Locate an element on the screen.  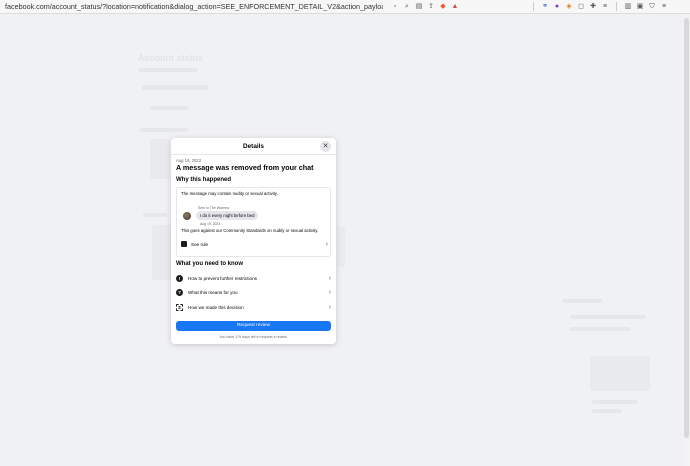
link-icon: ⚭ is located at coordinates (545, 7).